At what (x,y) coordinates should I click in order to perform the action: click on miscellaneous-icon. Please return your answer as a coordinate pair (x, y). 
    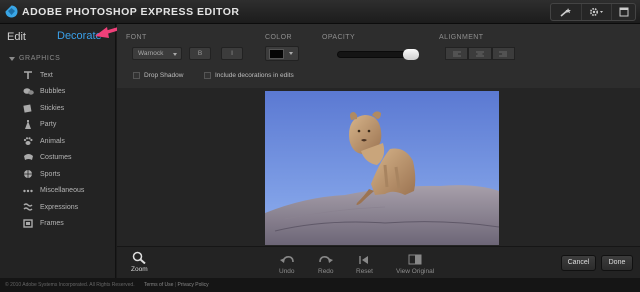
    Looking at the image, I should click on (28, 191).